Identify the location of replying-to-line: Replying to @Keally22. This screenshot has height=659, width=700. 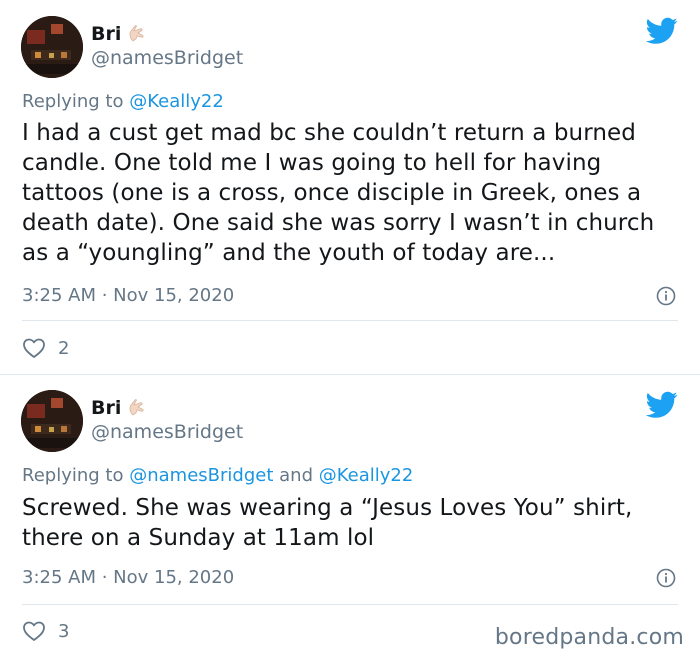
(123, 101).